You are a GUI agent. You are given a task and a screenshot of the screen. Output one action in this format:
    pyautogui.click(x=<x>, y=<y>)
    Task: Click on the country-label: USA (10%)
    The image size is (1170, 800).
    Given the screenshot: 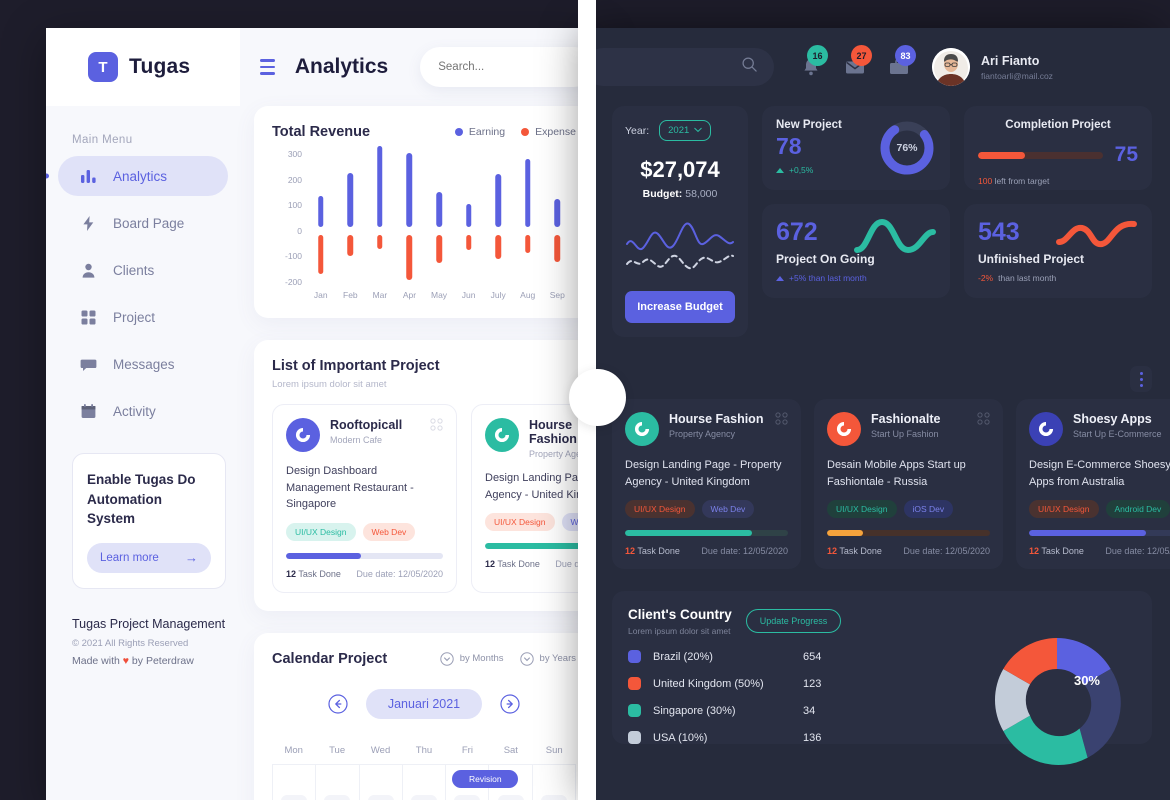 What is the action you would take?
    pyautogui.click(x=680, y=737)
    